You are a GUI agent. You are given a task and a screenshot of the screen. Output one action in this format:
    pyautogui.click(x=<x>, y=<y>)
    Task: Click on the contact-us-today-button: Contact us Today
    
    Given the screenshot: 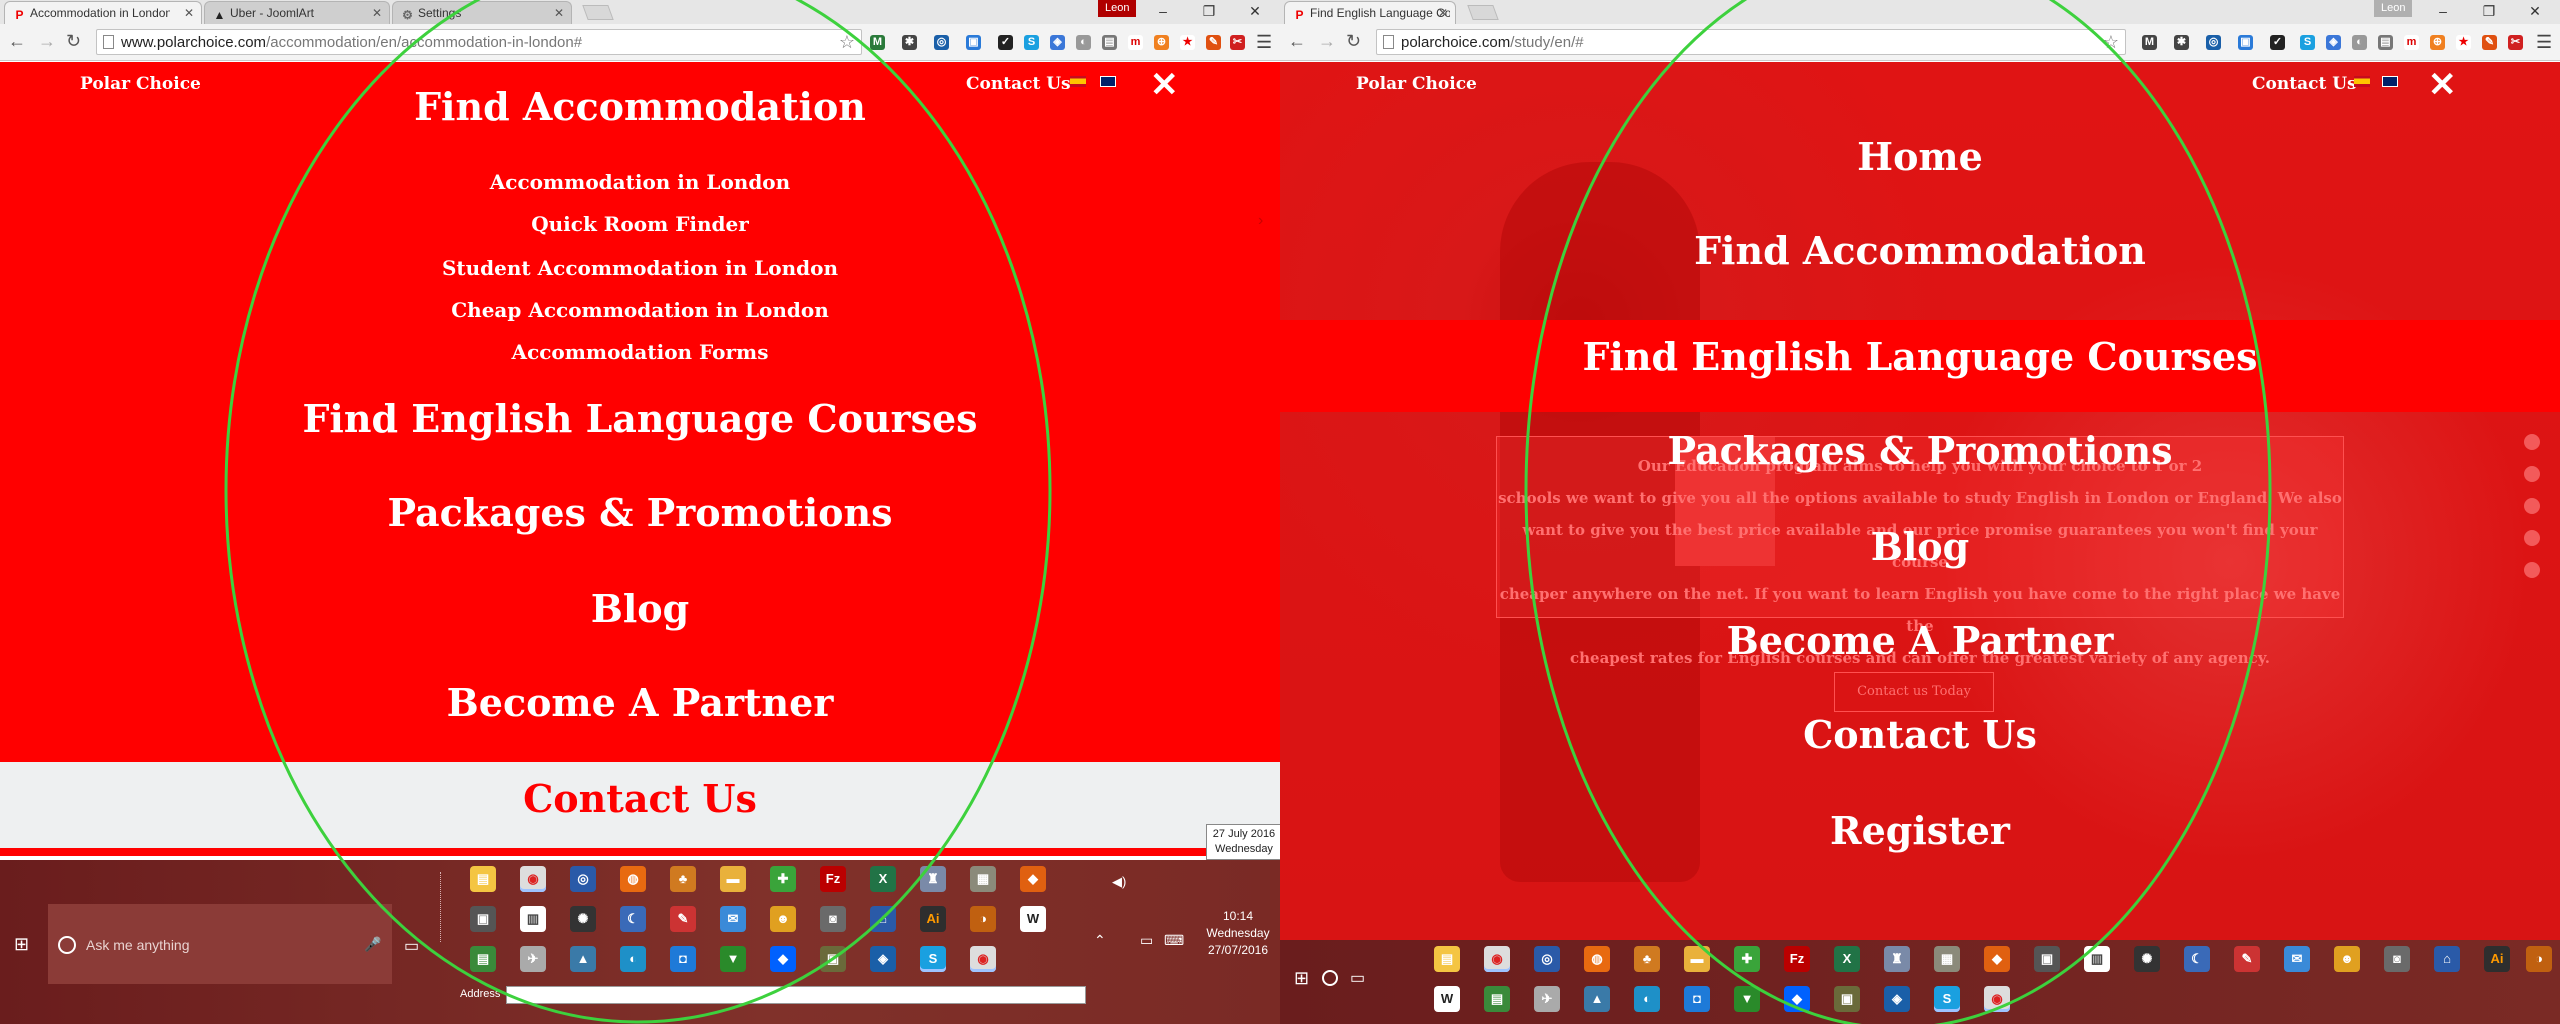 What is the action you would take?
    pyautogui.click(x=1914, y=692)
    